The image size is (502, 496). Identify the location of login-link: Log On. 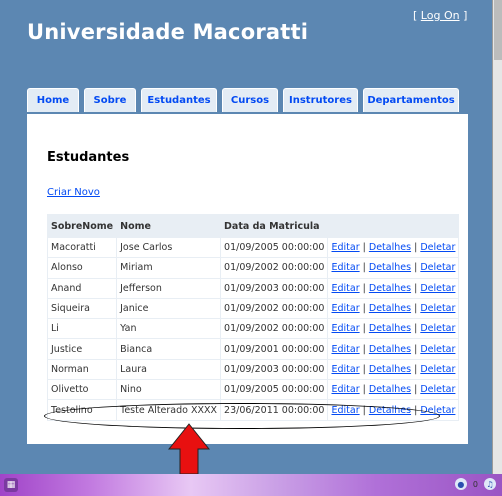
(440, 15).